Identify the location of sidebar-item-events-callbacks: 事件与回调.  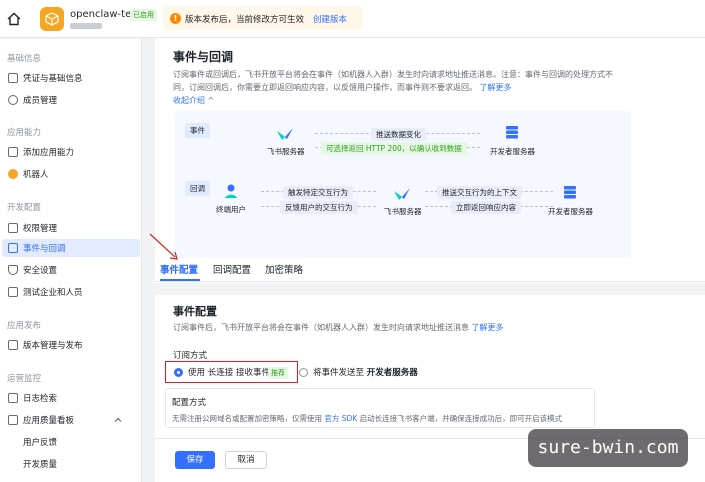
(71, 248).